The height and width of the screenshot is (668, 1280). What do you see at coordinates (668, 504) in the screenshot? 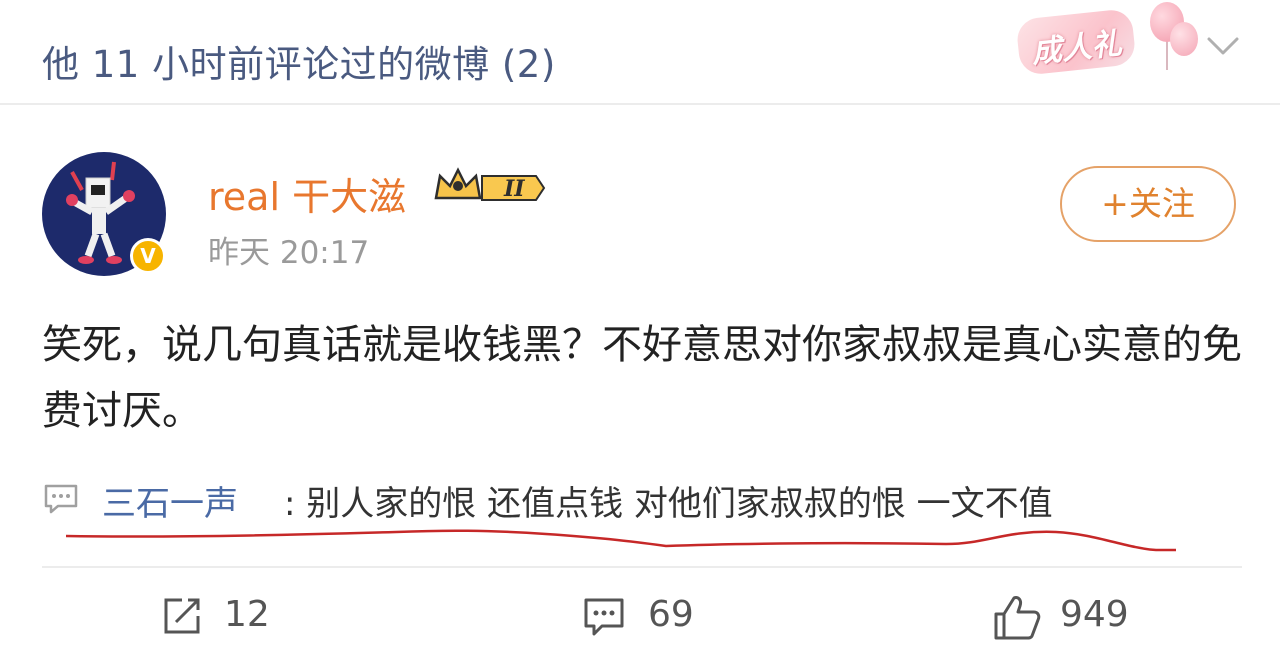
I see `comment-text: : 别人家的恨 还值点钱 对他们家叔叔的恨 一文不值` at bounding box center [668, 504].